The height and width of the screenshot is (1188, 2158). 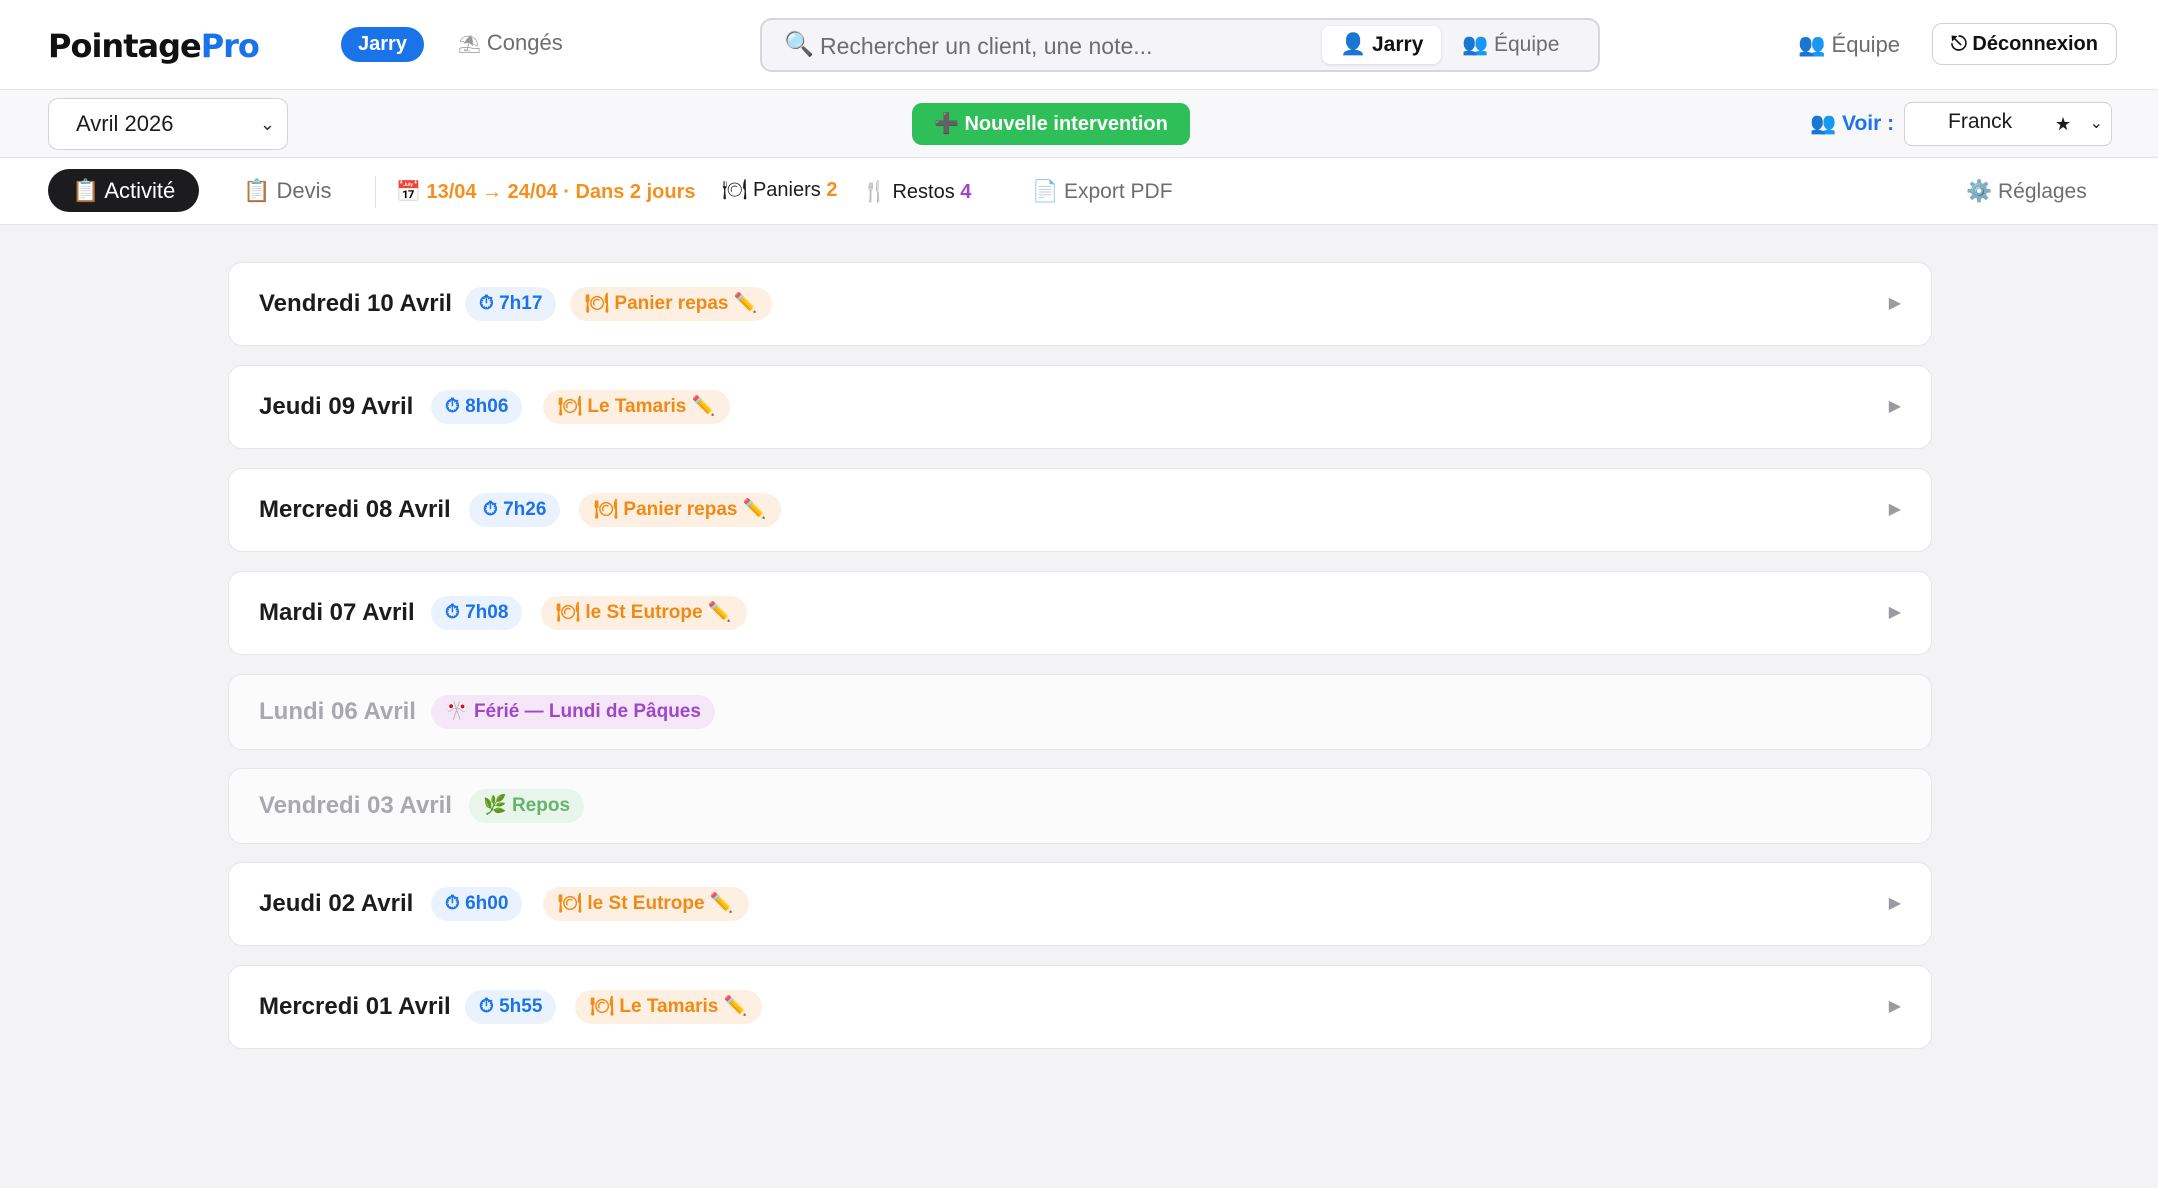 I want to click on meal-value: Le Tamaris, so click(x=637, y=406).